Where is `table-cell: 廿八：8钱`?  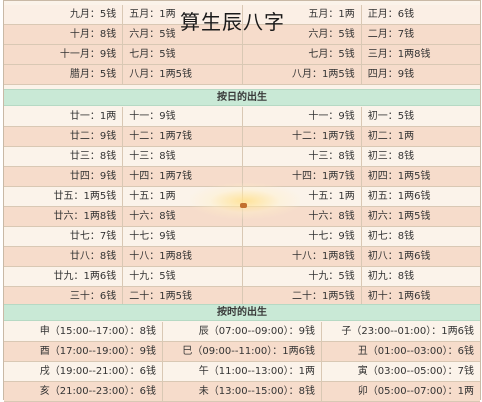
table-cell: 廿八：8钱 is located at coordinates (64, 256).